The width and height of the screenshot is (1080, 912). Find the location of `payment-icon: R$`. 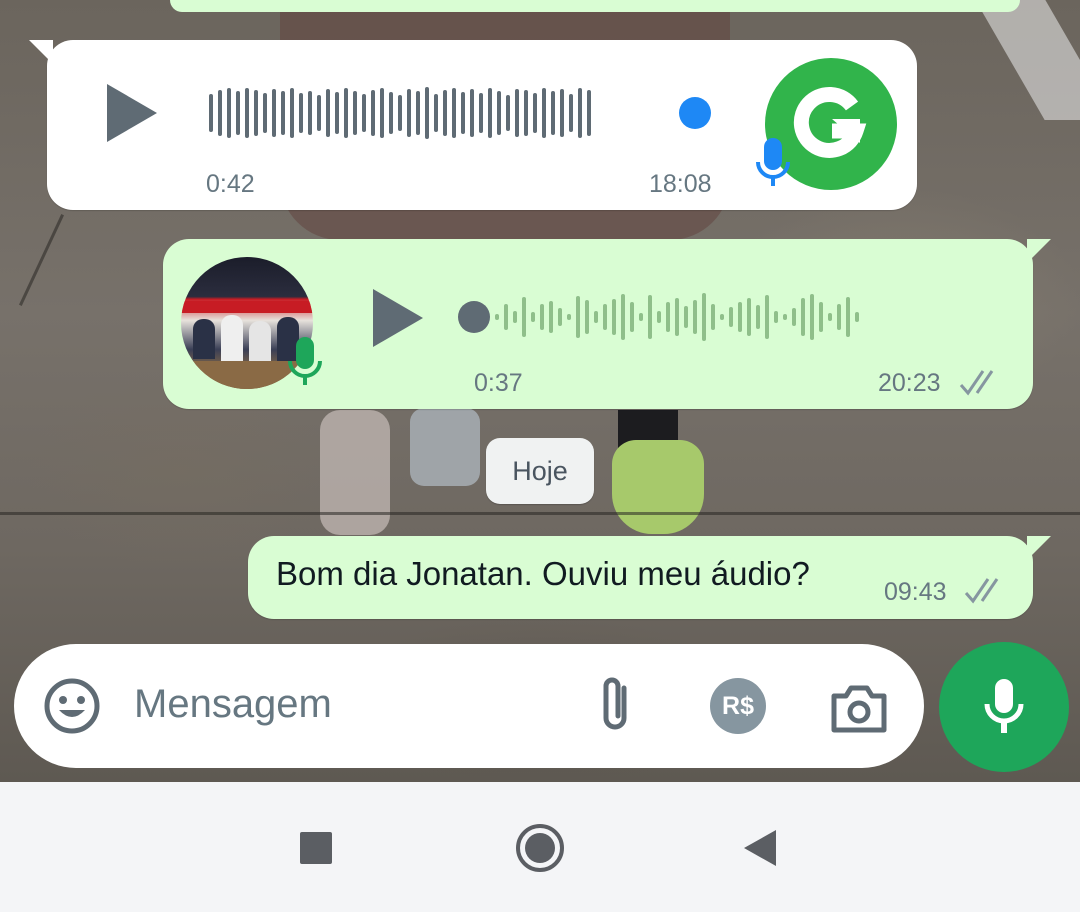

payment-icon: R$ is located at coordinates (738, 706).